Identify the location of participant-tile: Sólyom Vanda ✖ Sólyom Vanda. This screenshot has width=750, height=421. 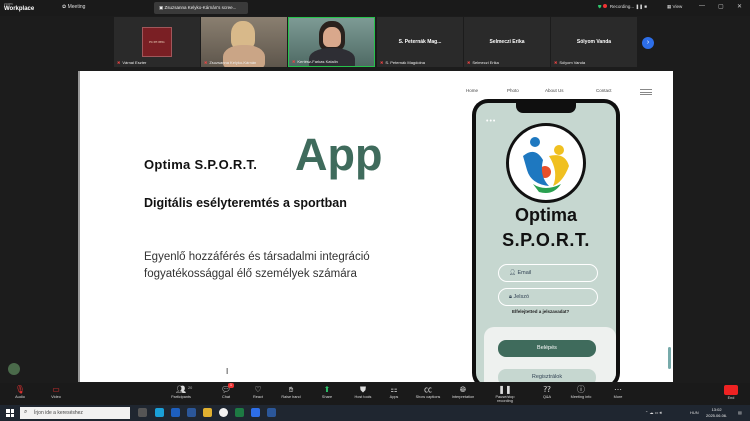
(594, 42).